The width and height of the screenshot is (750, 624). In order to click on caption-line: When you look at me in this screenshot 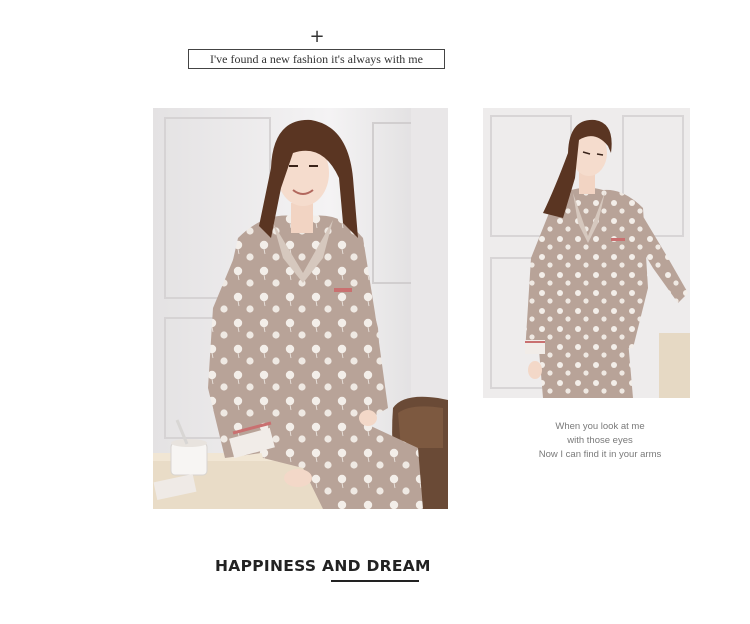, I will do `click(600, 426)`.